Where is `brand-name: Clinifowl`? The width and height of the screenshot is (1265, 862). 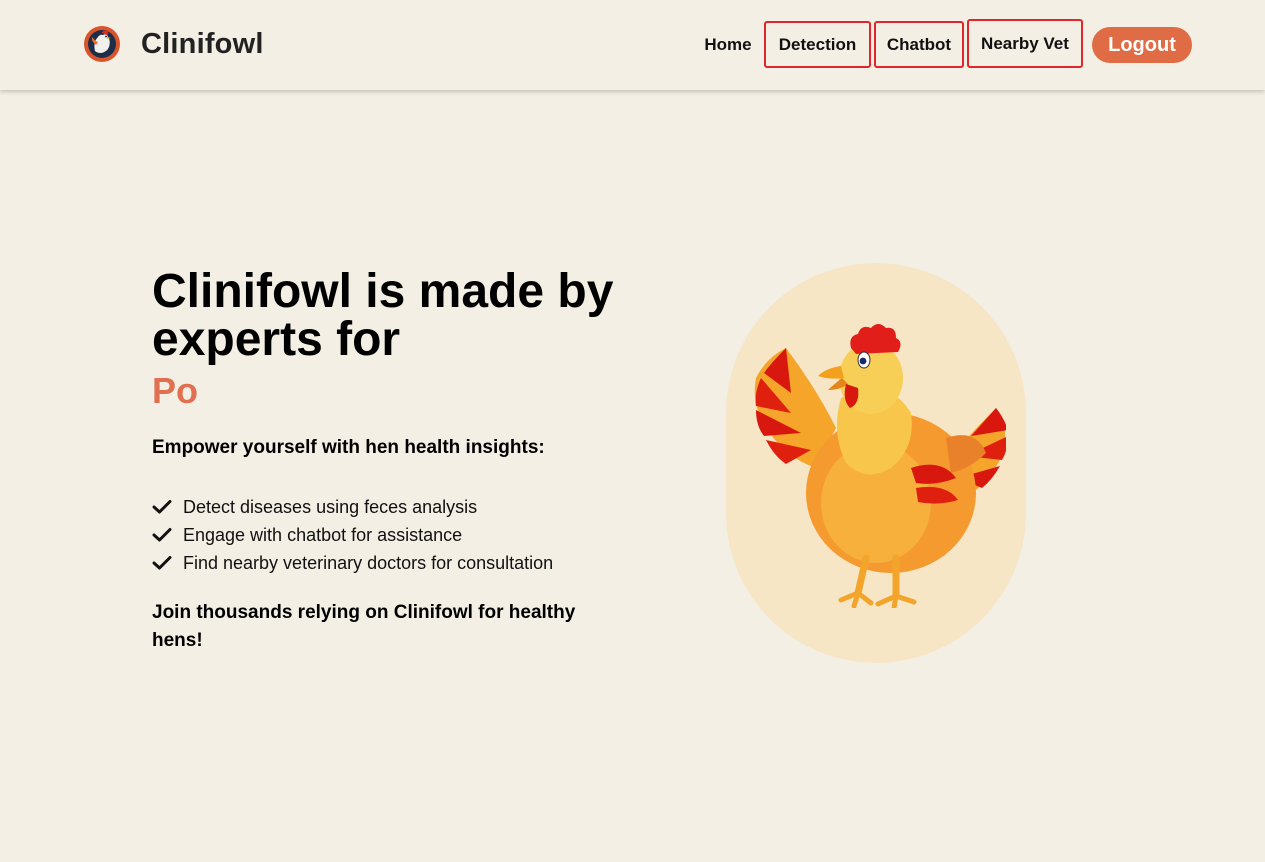 brand-name: Clinifowl is located at coordinates (202, 43).